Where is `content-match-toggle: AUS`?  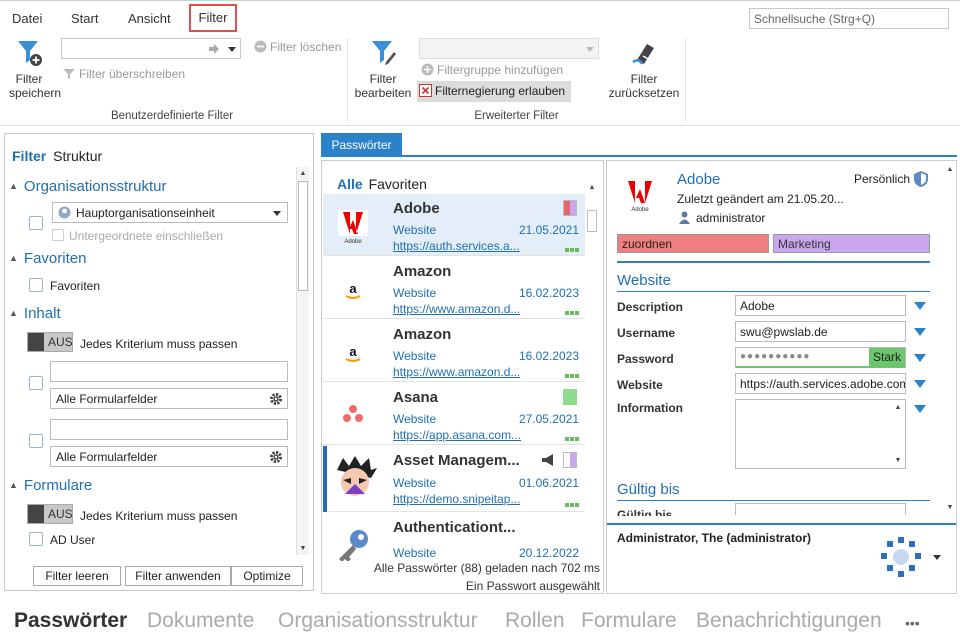 content-match-toggle: AUS is located at coordinates (50, 342).